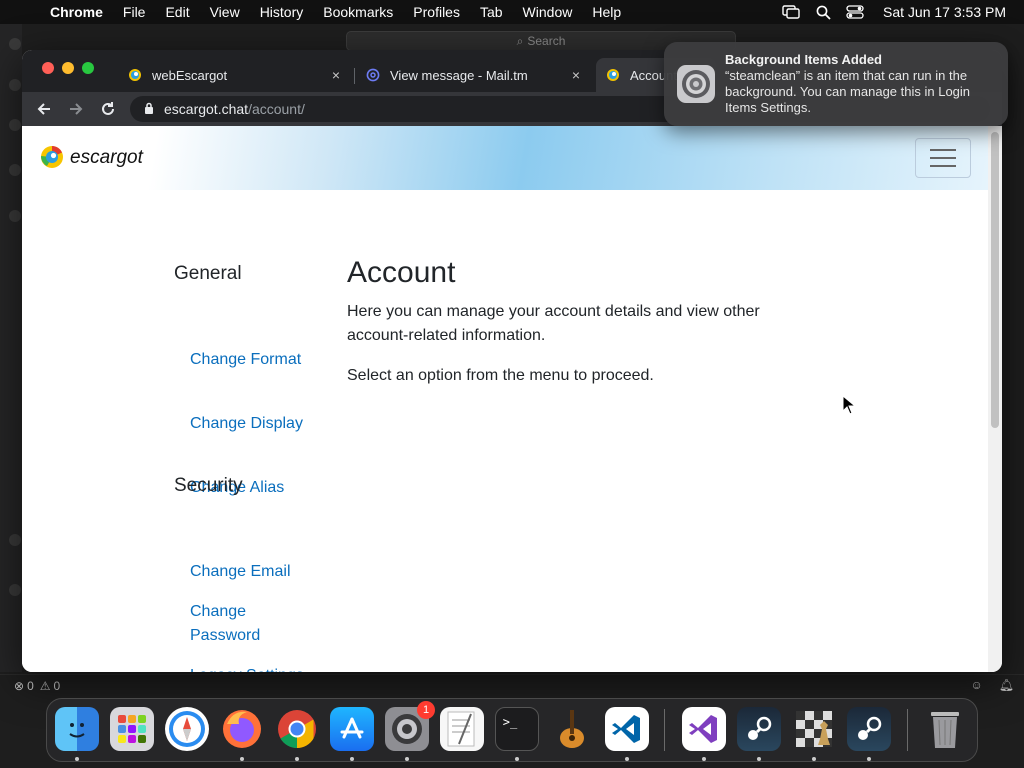 This screenshot has height=768, width=1024. I want to click on problems-errors: ⊗ 0, so click(24, 686).